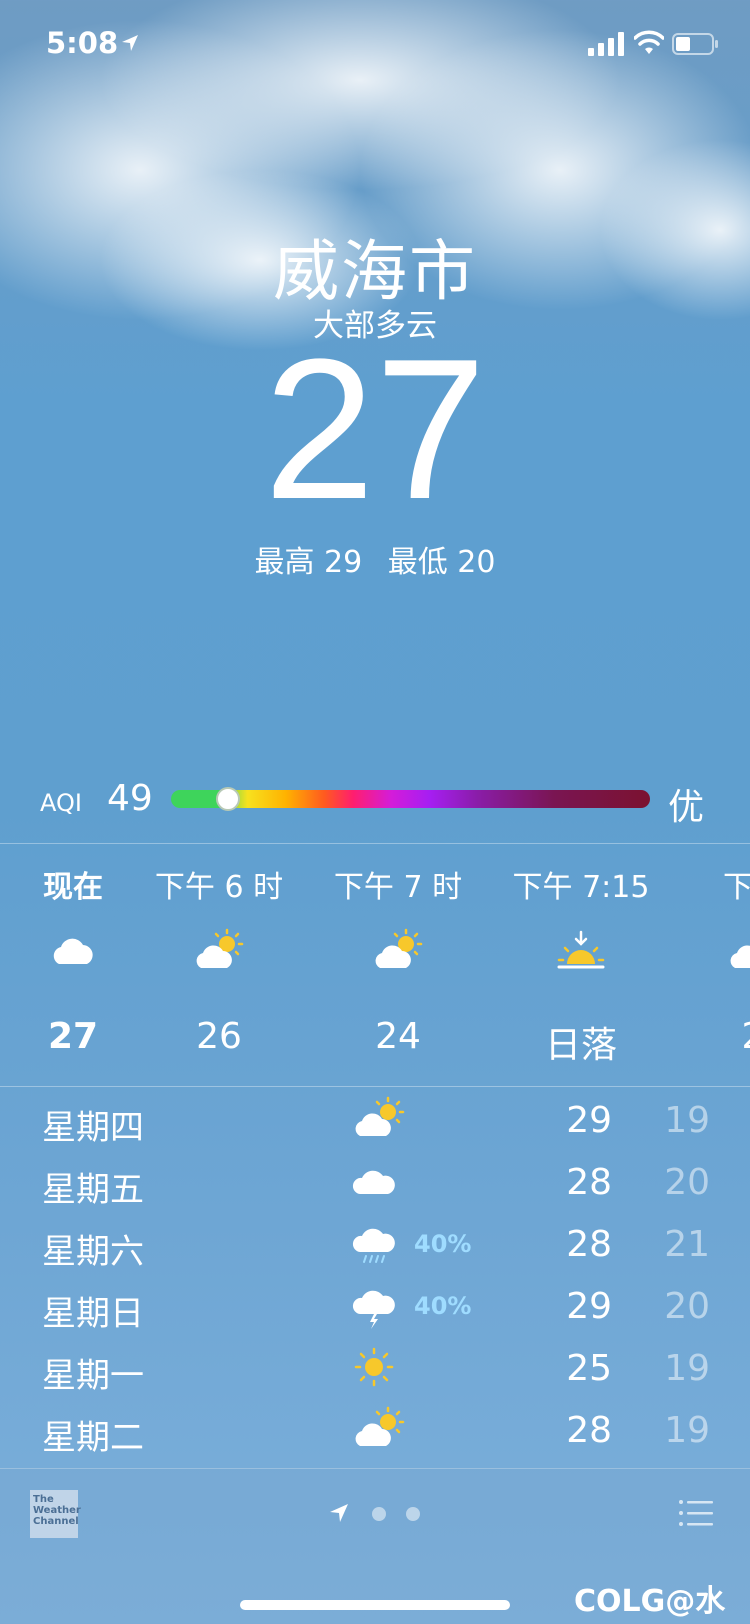 The height and width of the screenshot is (1624, 750). I want to click on divider-top, so click(375, 843).